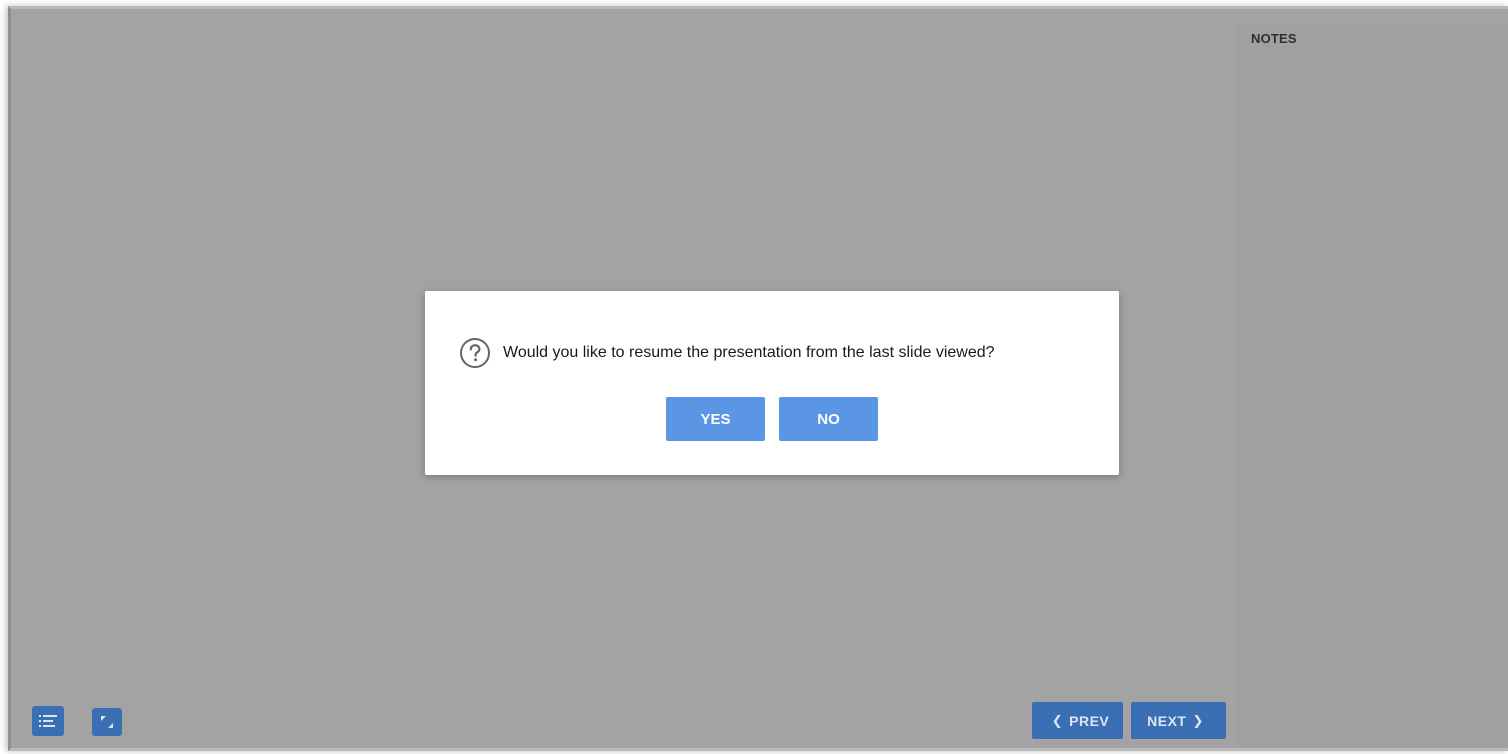 The image size is (1508, 754). I want to click on expand-icon, so click(107, 722).